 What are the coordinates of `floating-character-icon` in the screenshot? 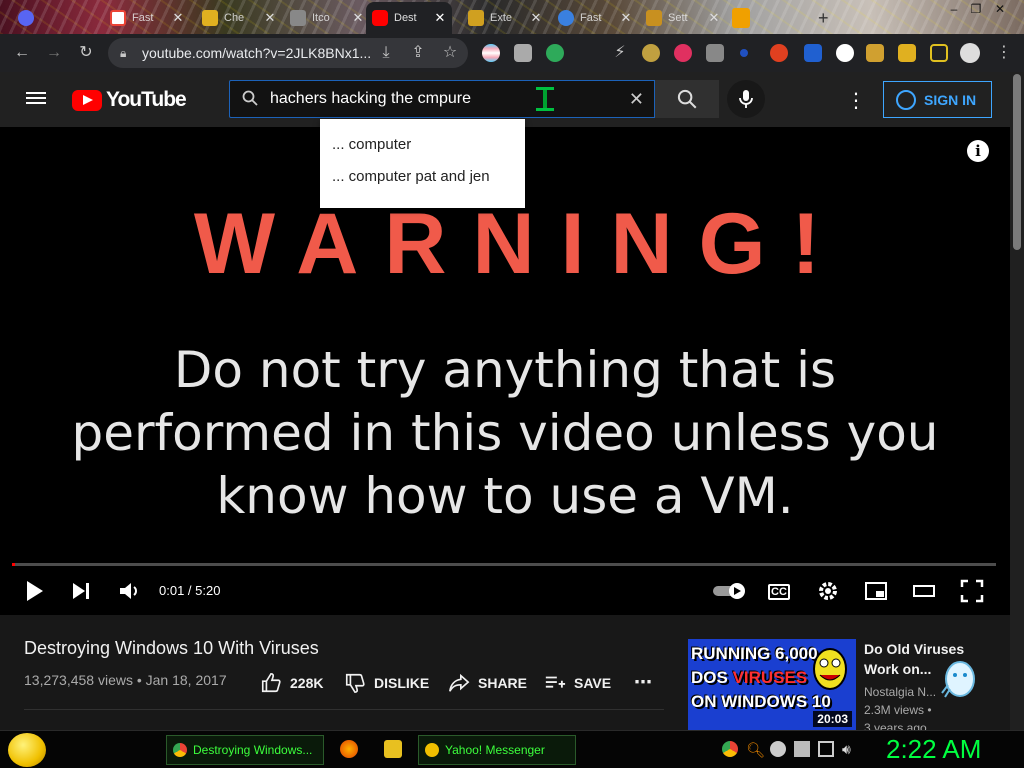 It's located at (958, 679).